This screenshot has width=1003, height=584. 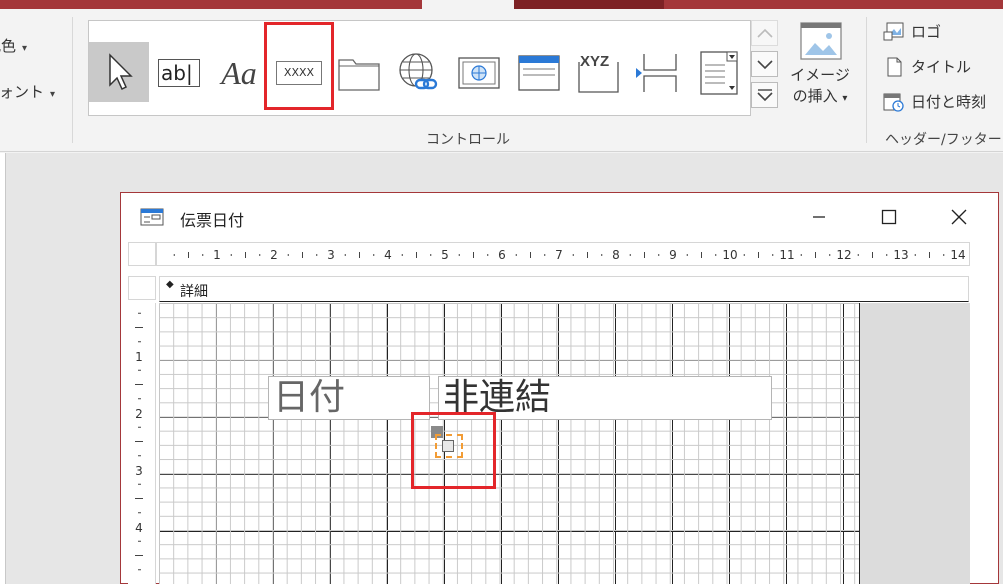 I want to click on grid-unused-area, so click(x=914, y=443).